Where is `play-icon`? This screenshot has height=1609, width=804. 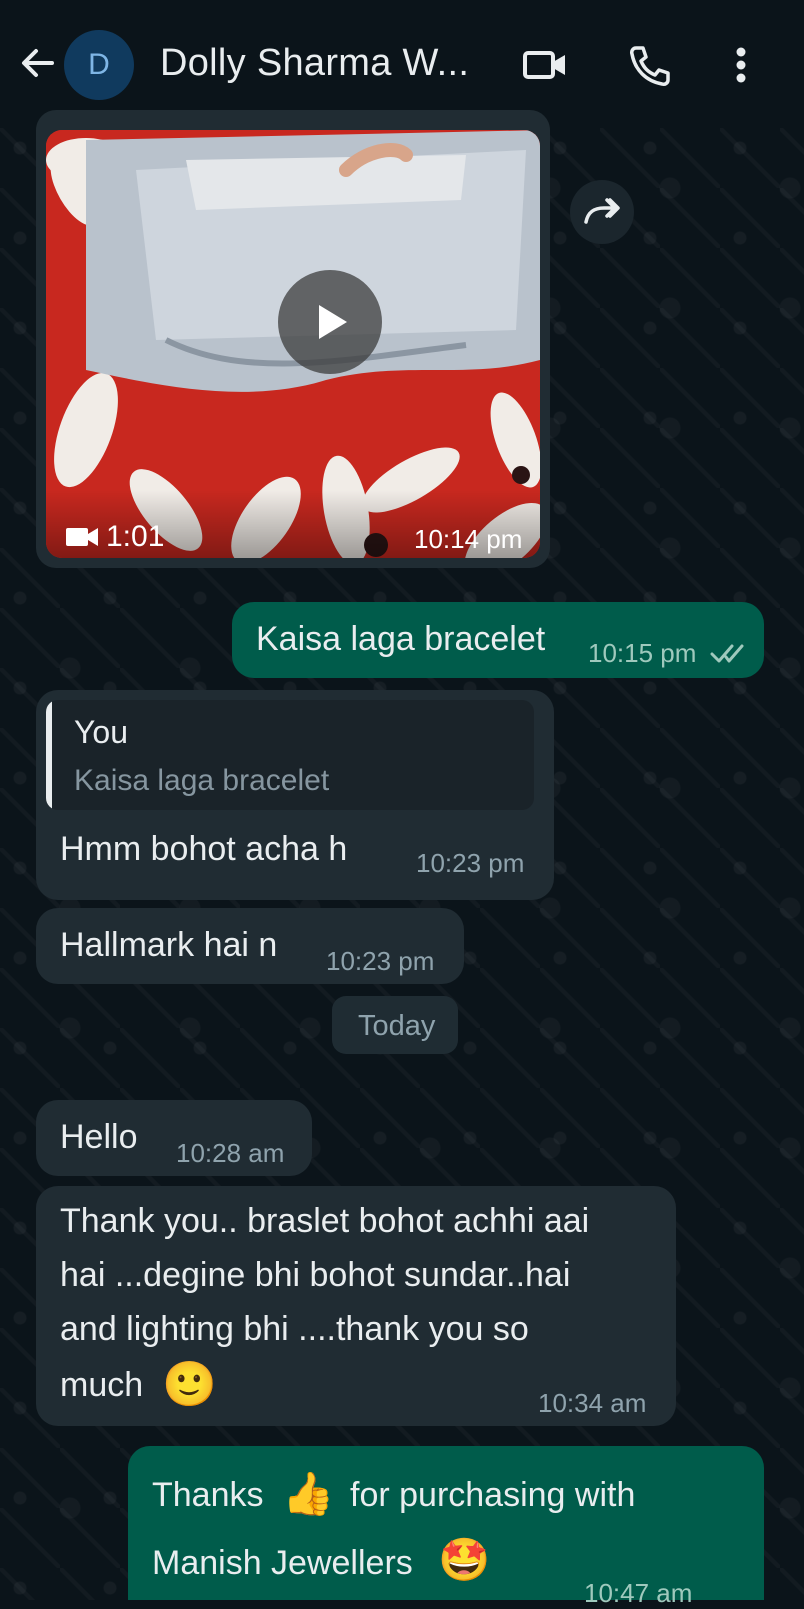 play-icon is located at coordinates (333, 322).